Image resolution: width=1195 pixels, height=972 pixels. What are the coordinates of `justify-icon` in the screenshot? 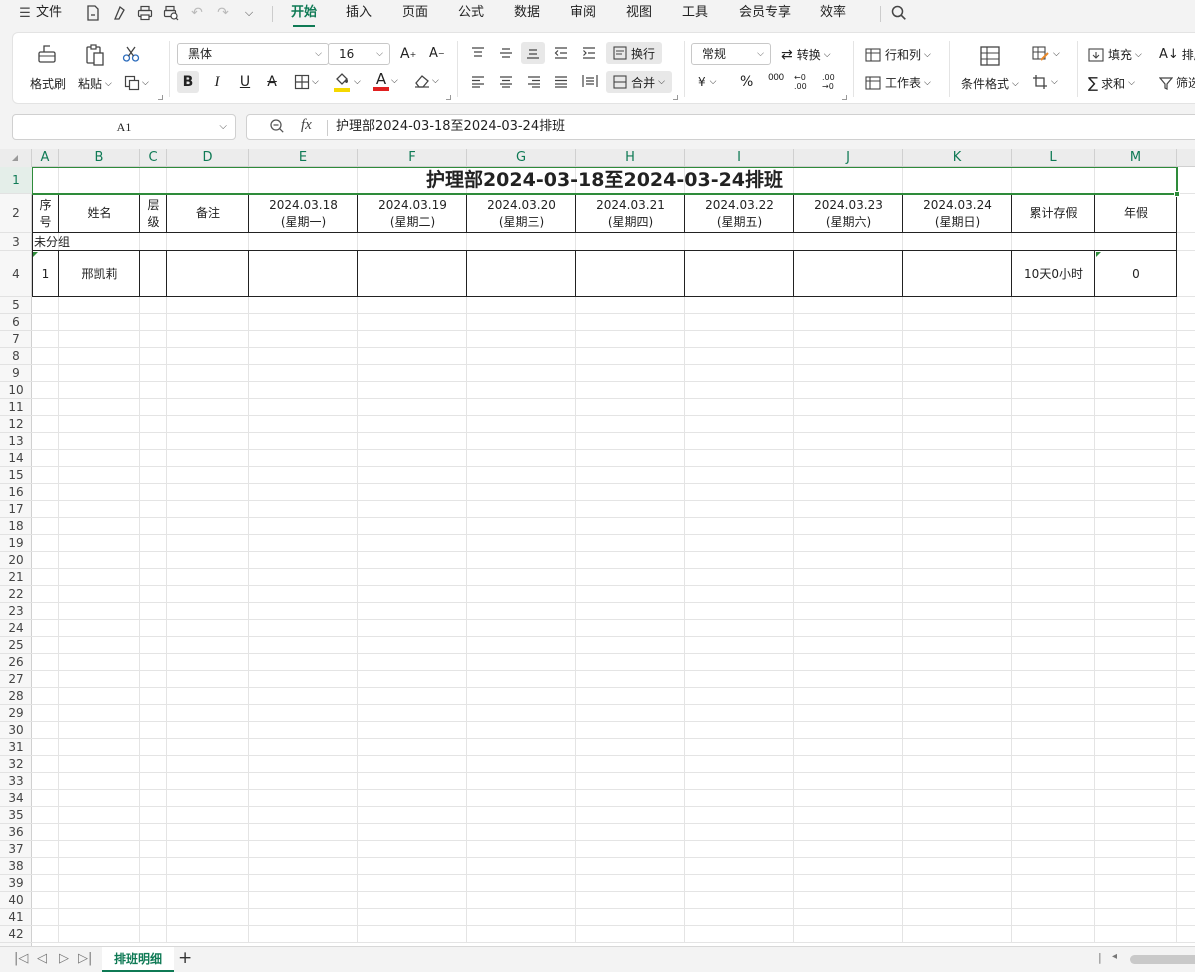 It's located at (561, 82).